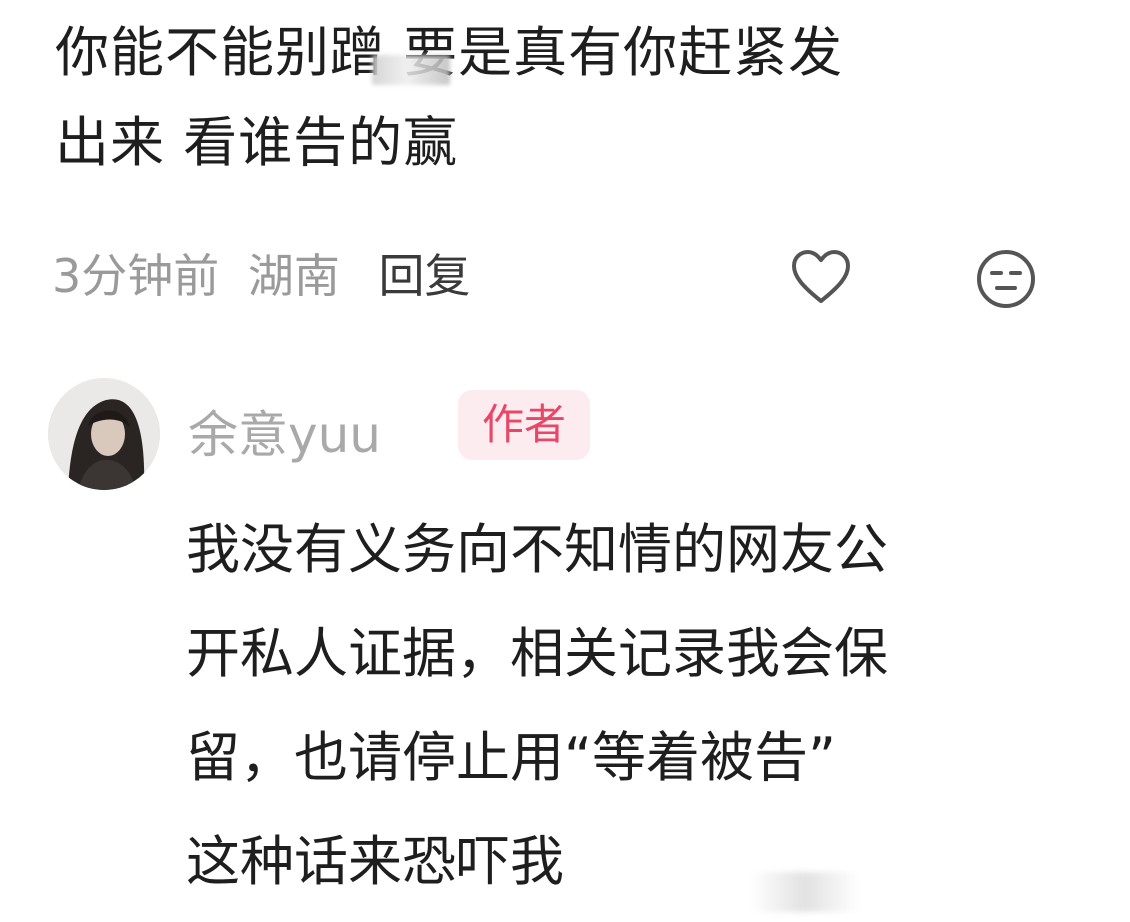 The height and width of the screenshot is (922, 1130). What do you see at coordinates (537, 549) in the screenshot?
I see `reply-line: 我没有义务向不知情的网友公` at bounding box center [537, 549].